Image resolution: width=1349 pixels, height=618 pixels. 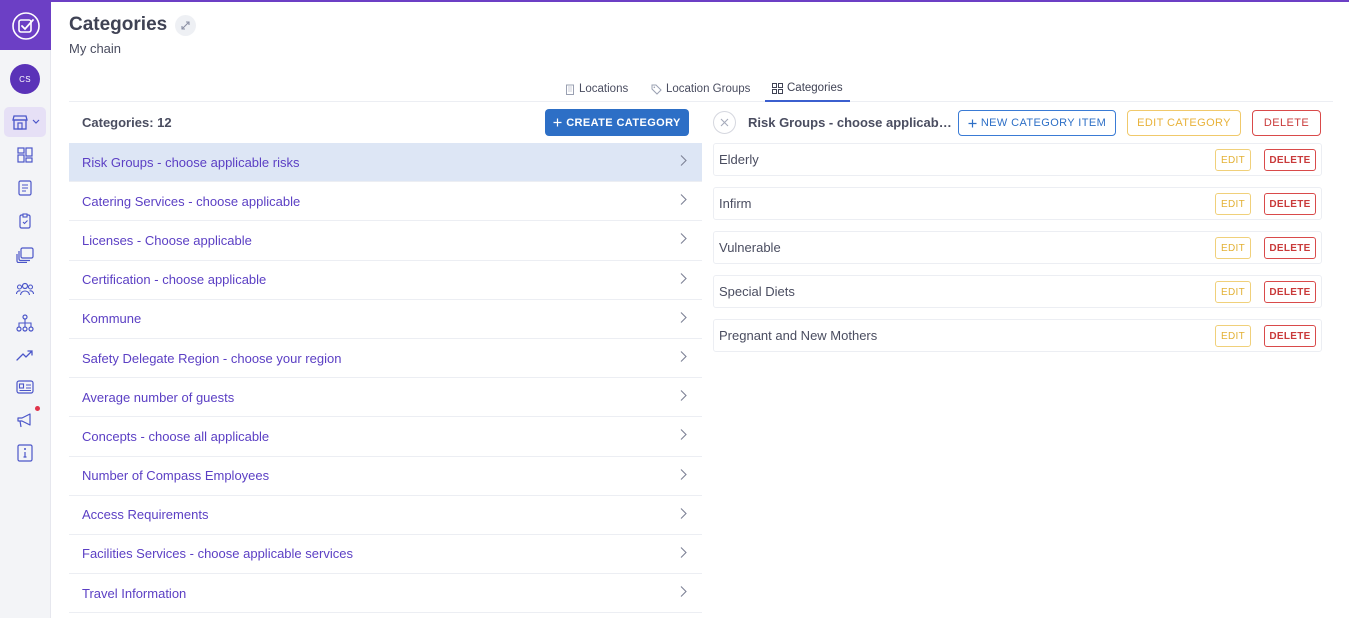 I want to click on category-row: Kommune, so click(x=385, y=319).